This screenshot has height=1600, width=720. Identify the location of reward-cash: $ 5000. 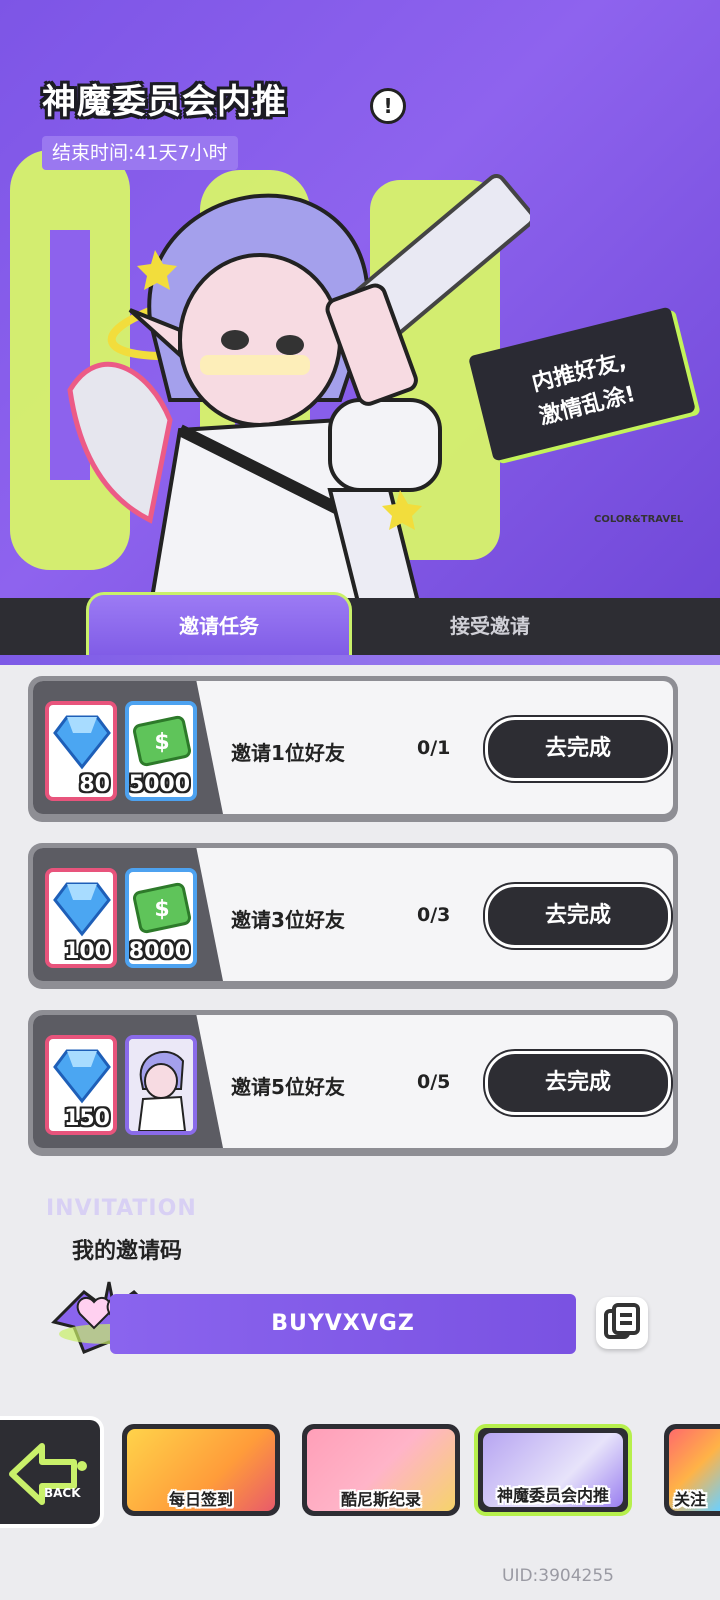
(161, 751).